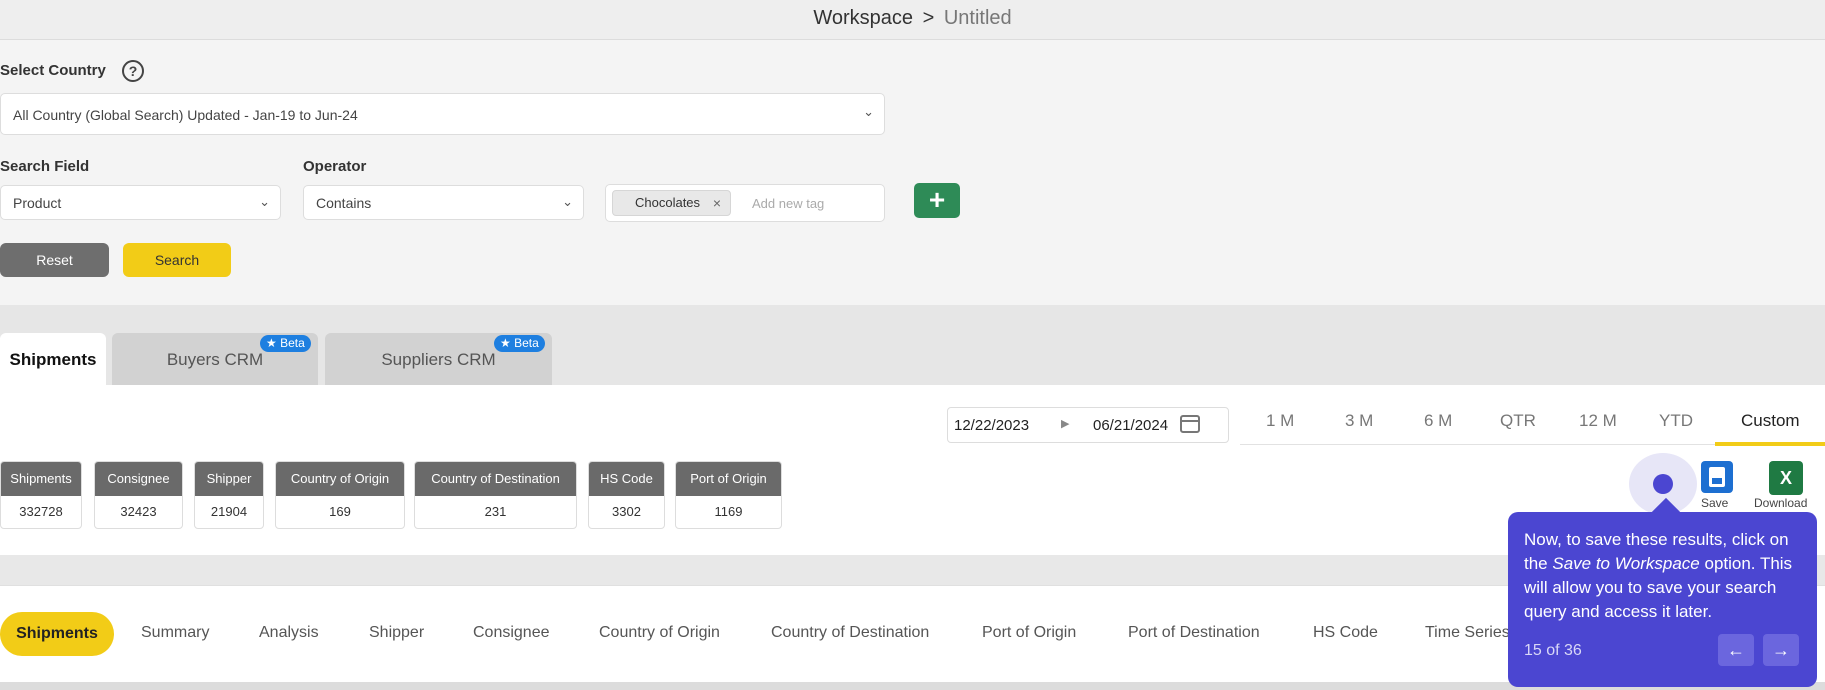  I want to click on nav-consignee: Consignee, so click(511, 633).